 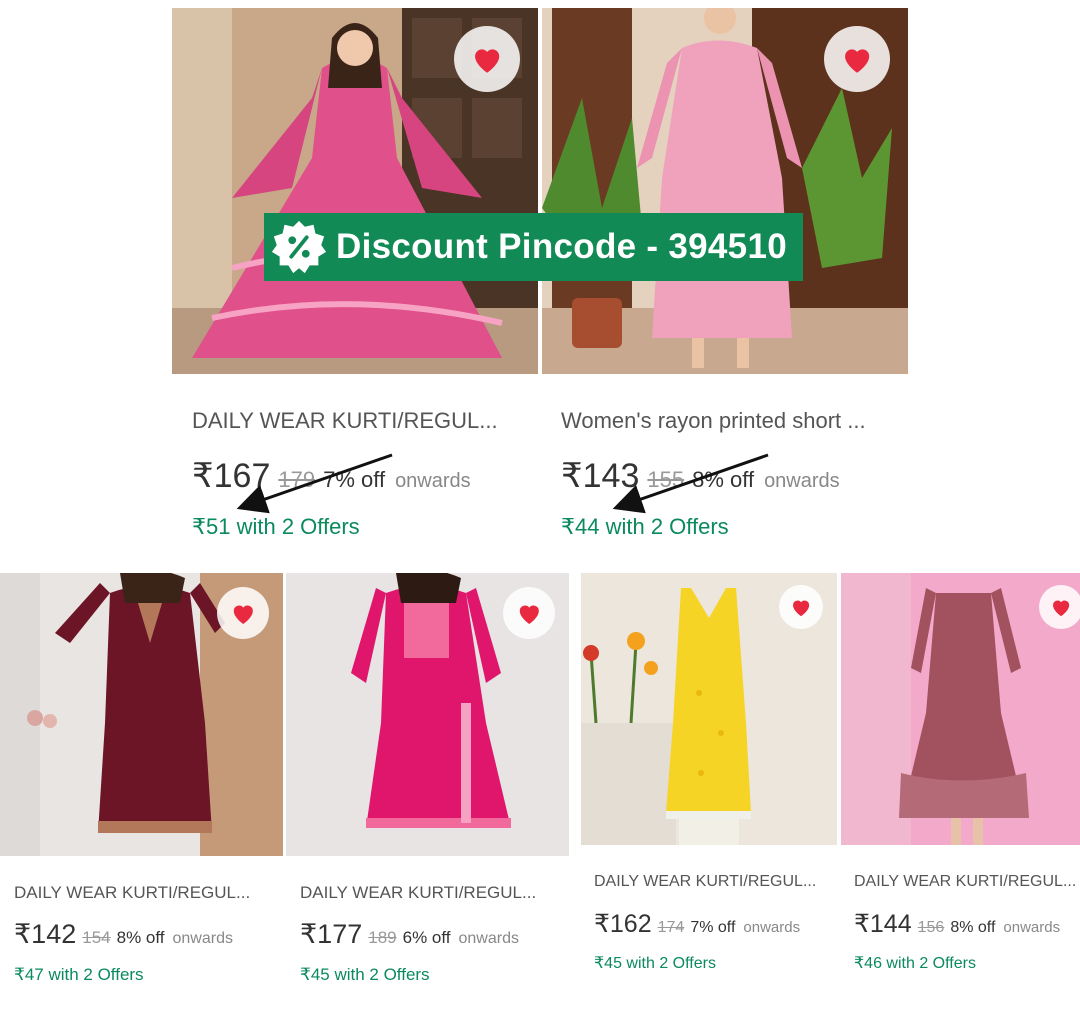 What do you see at coordinates (931, 927) in the screenshot?
I see `product-mrp: 156` at bounding box center [931, 927].